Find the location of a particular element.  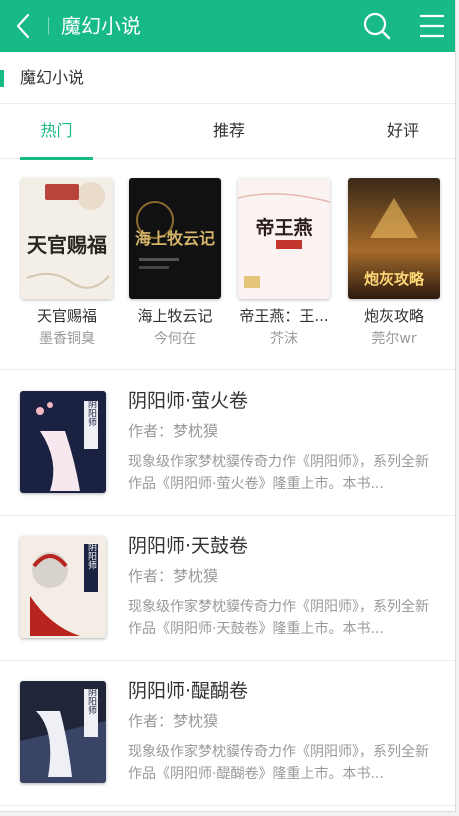

page-title: 魔幻小说 is located at coordinates (101, 26).